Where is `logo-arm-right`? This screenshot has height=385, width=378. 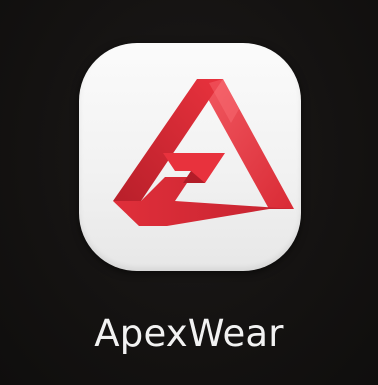 logo-arm-right is located at coordinates (245, 144).